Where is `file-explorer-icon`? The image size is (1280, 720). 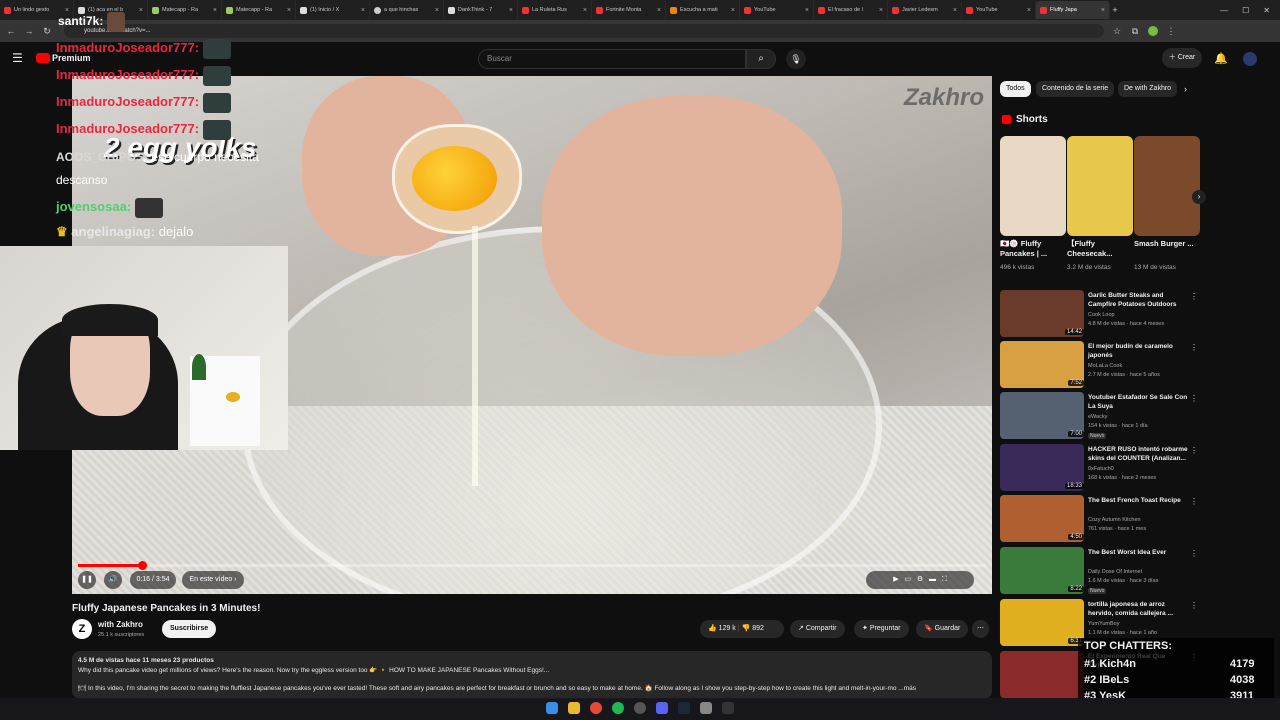
file-explorer-icon is located at coordinates (574, 708).